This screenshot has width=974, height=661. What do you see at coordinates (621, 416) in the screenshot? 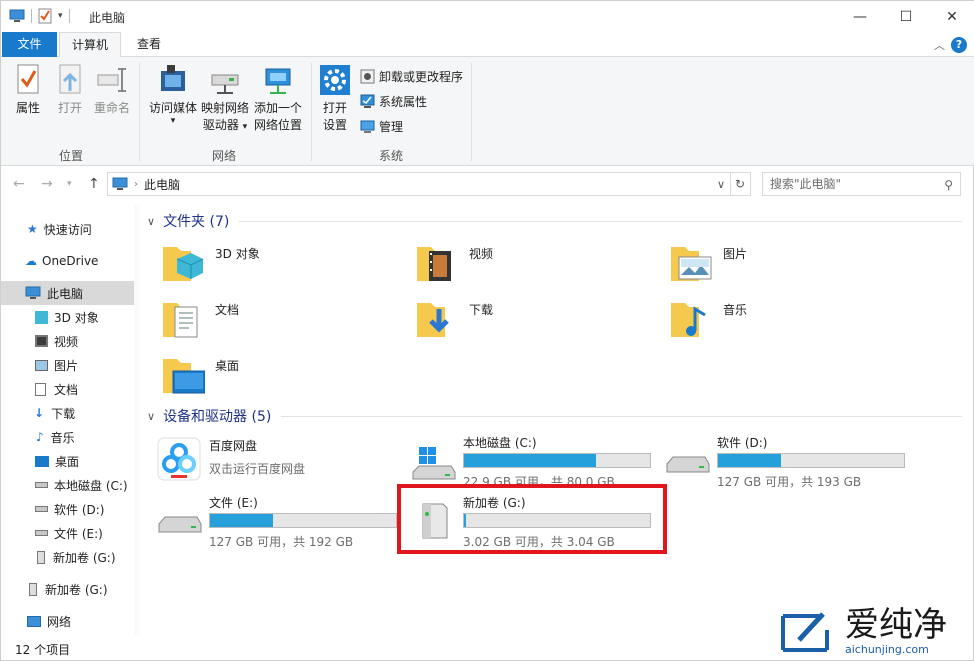
I see `divider` at bounding box center [621, 416].